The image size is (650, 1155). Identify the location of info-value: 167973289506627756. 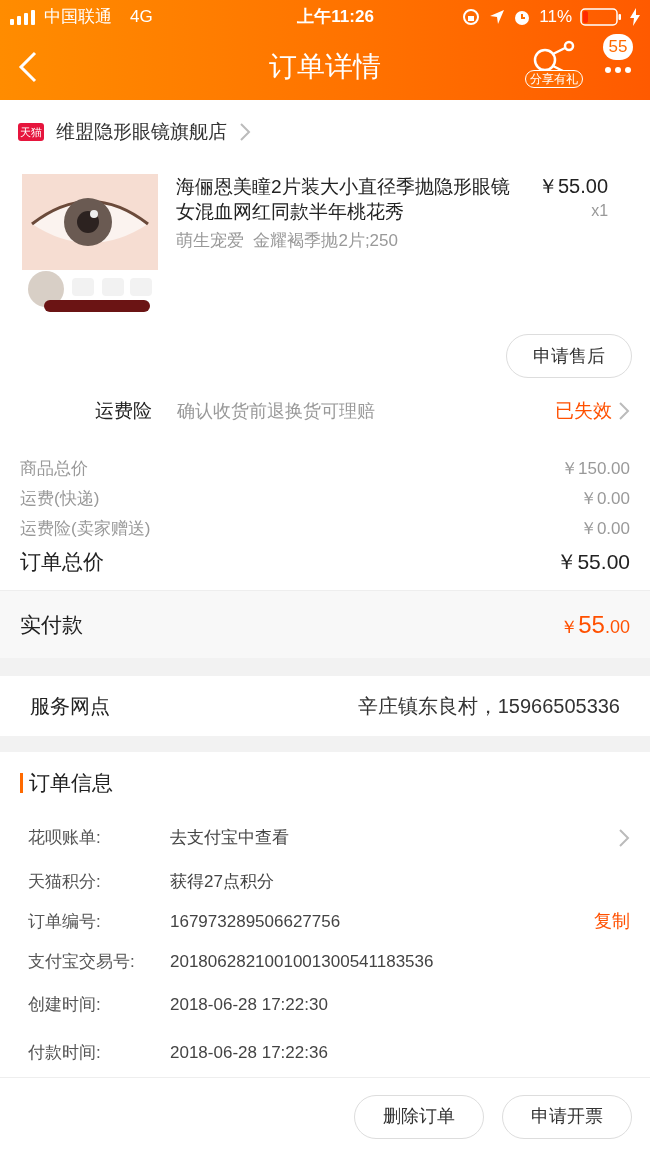
(256, 921).